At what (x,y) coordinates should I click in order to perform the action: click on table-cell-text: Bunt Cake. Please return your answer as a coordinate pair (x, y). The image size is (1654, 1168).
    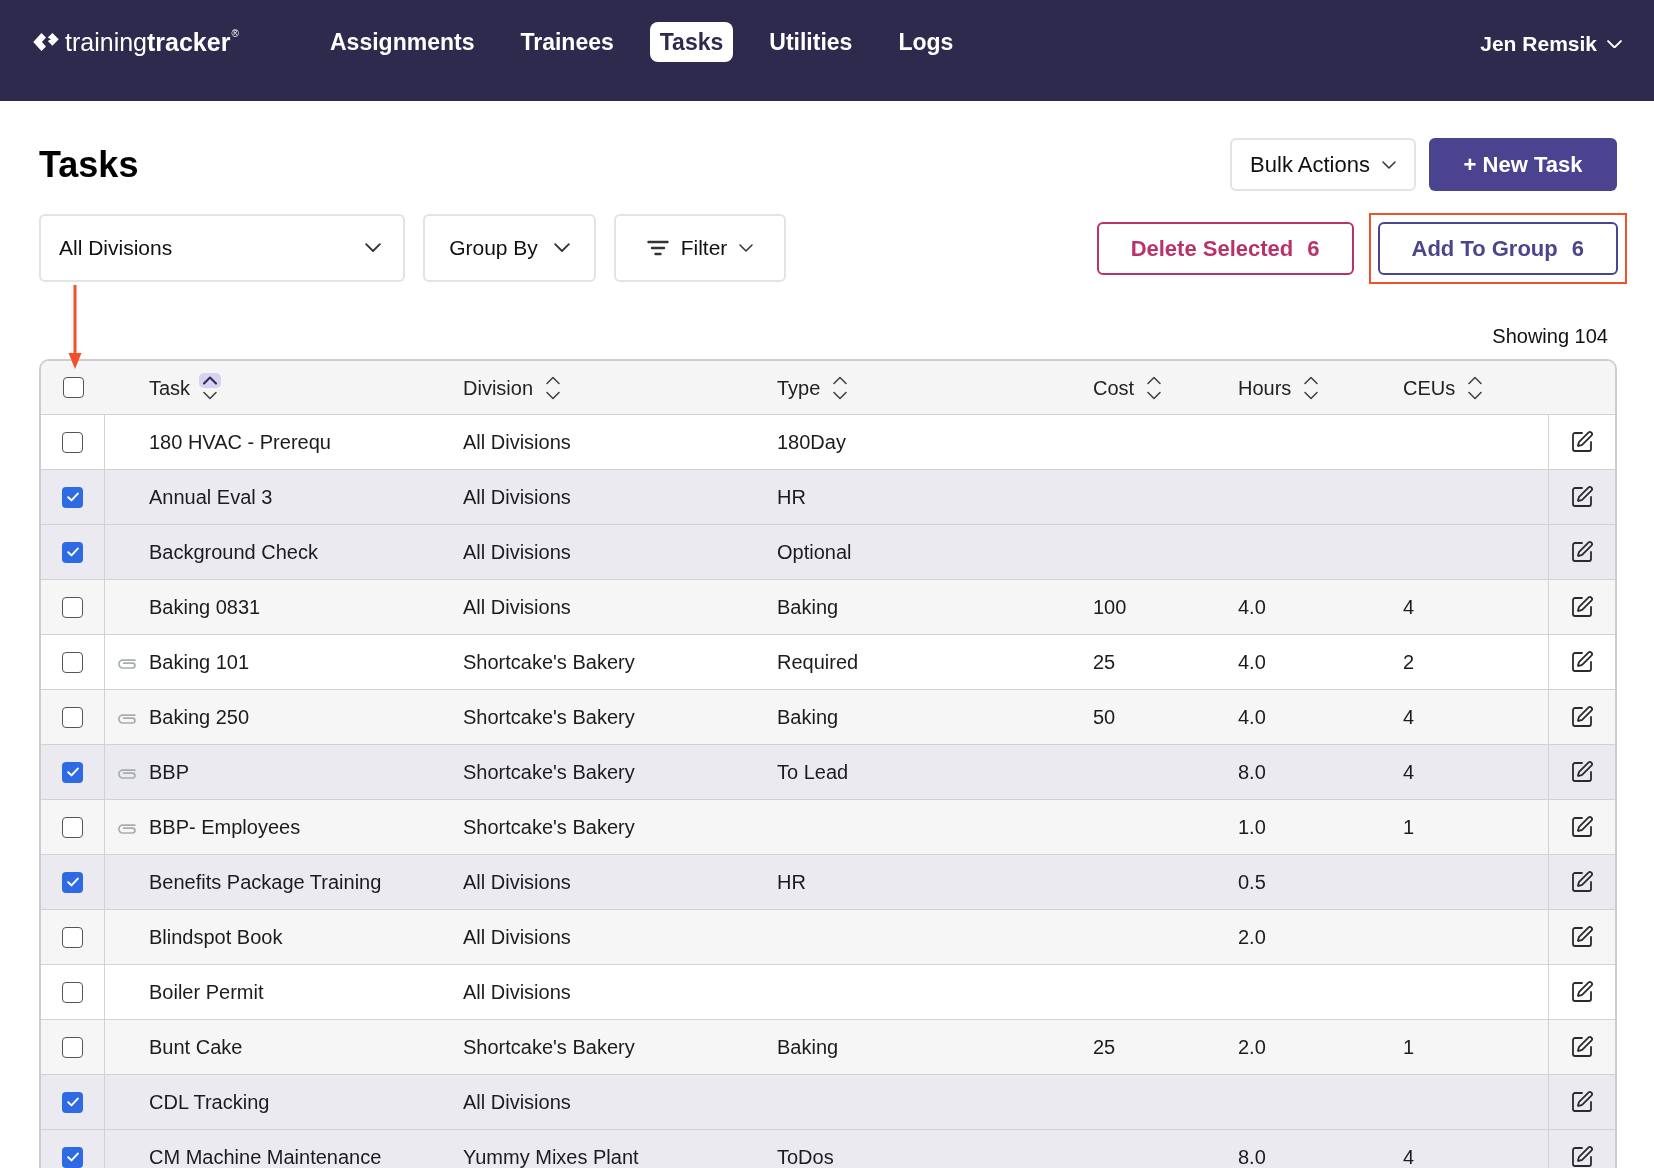
    Looking at the image, I should click on (196, 1047).